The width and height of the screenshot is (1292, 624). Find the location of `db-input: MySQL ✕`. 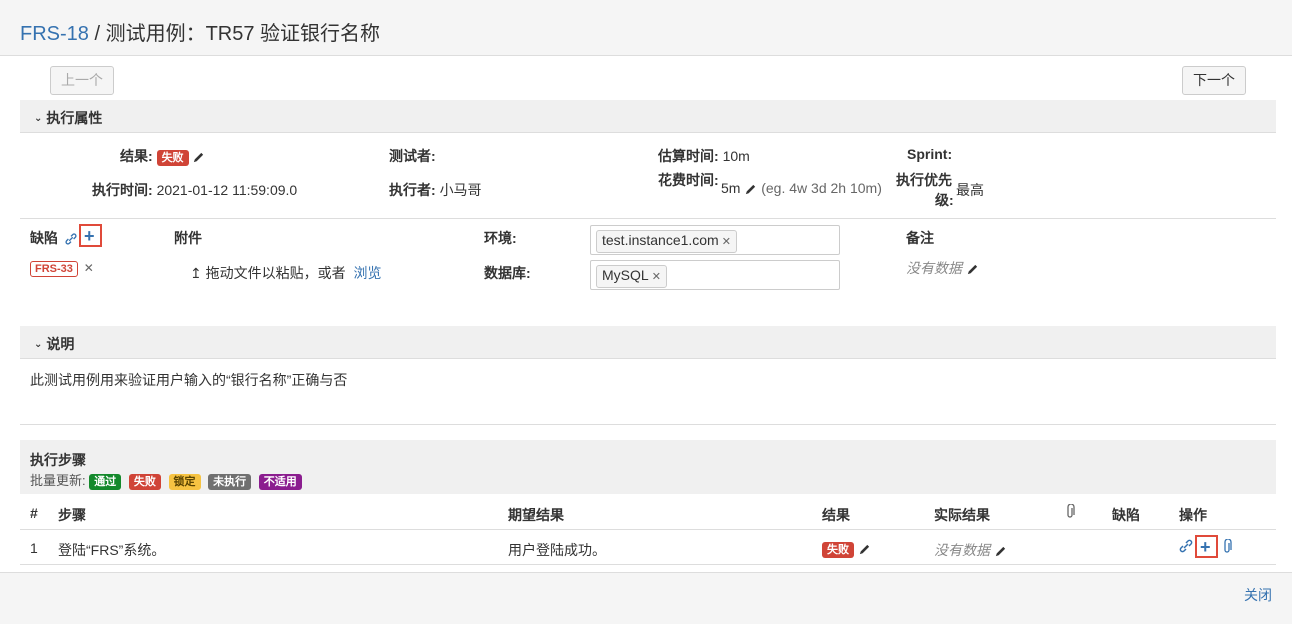

db-input: MySQL ✕ is located at coordinates (715, 275).